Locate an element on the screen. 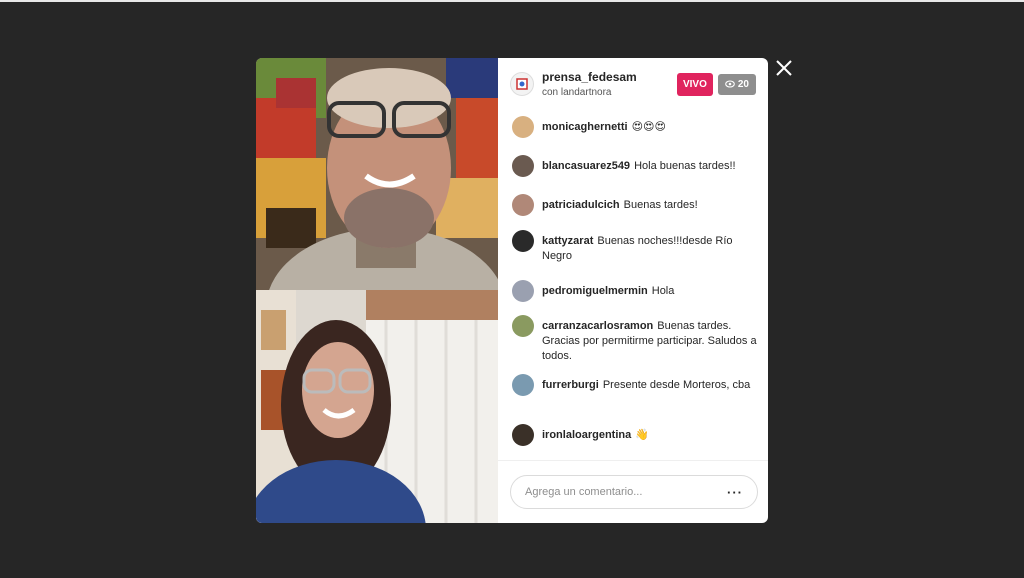  comment-text: 😍😍😍 is located at coordinates (648, 127).